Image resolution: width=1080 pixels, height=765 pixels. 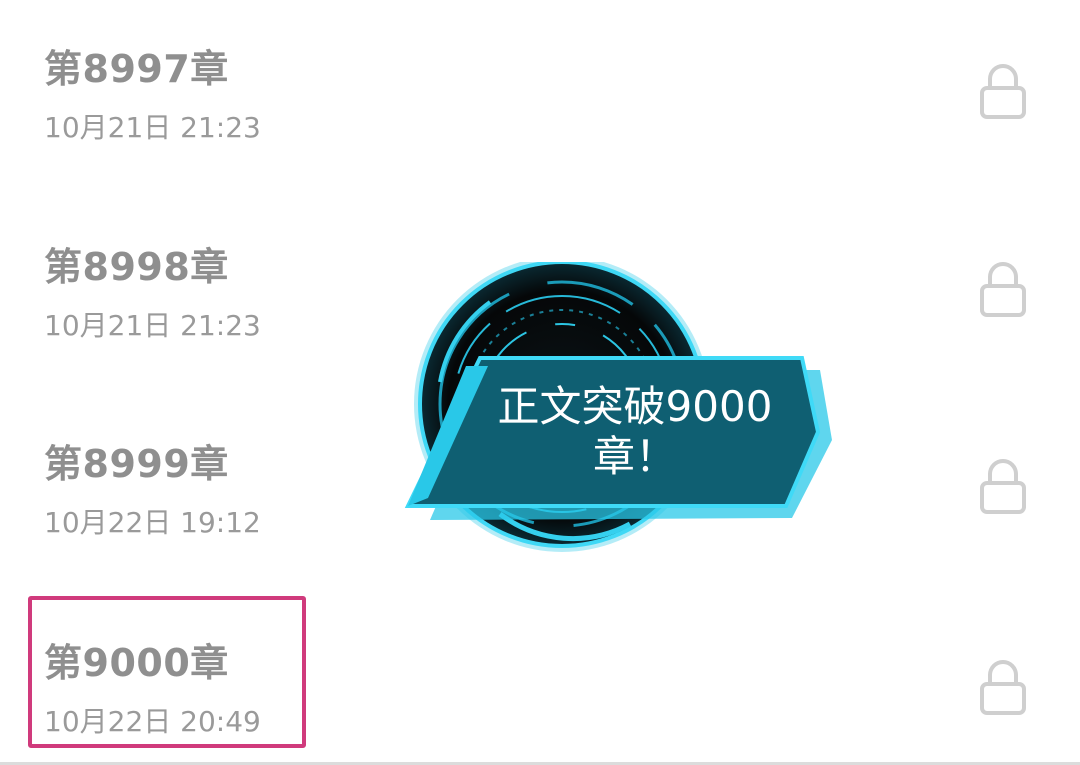 What do you see at coordinates (634, 456) in the screenshot?
I see `milestone-line-2: 章！` at bounding box center [634, 456].